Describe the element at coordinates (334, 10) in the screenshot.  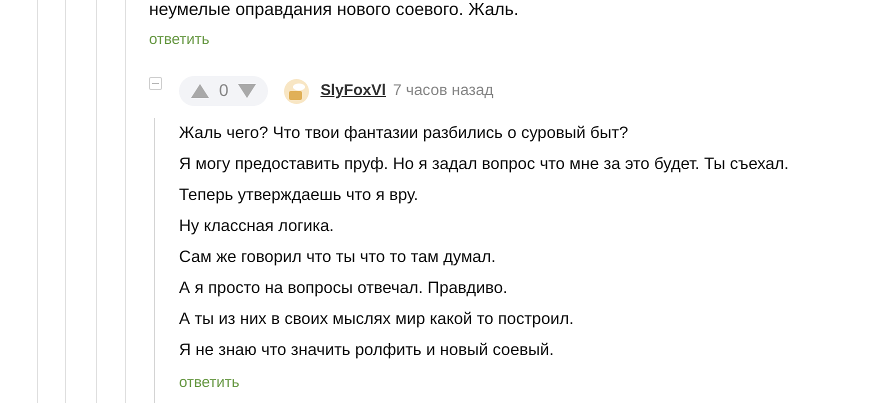
I see `comment-text: неумелые оправдания нового соевого. Жаль.` at that location.